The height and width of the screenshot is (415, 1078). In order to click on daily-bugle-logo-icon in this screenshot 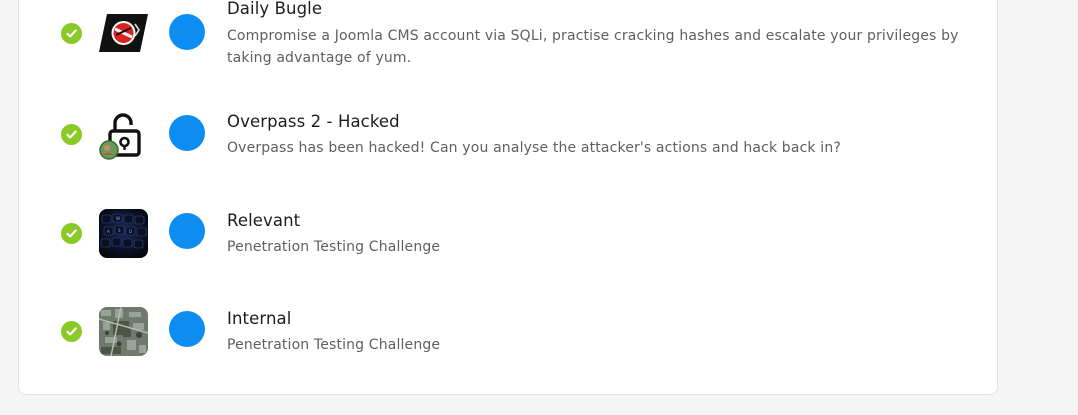, I will do `click(123, 38)`.